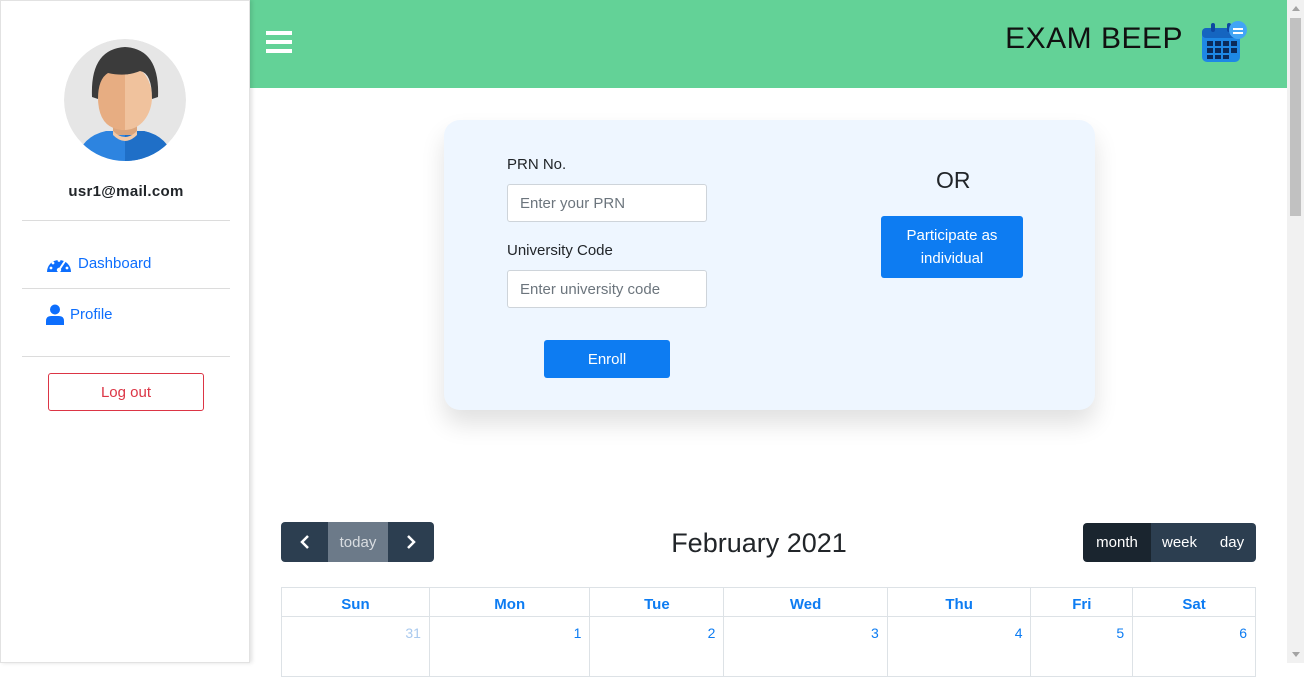 This screenshot has height=677, width=1304. What do you see at coordinates (1082, 646) in the screenshot?
I see `calendar-day-cell: 5` at bounding box center [1082, 646].